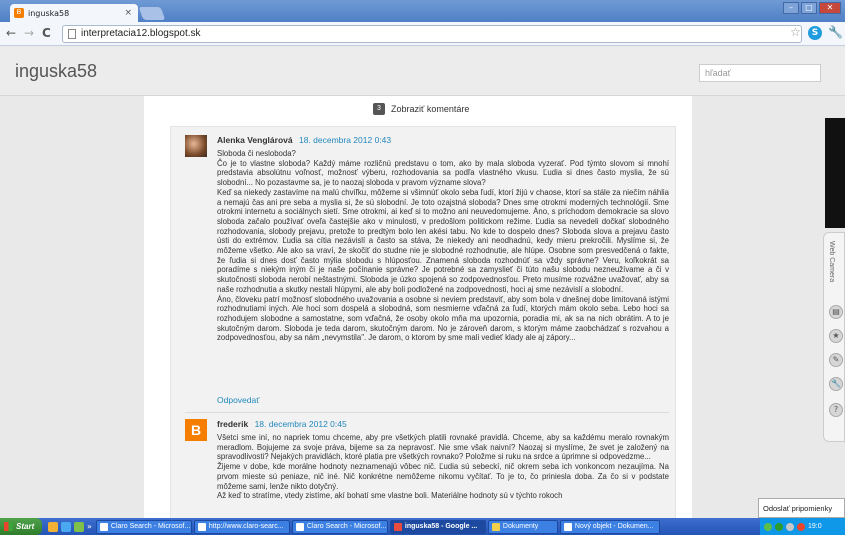  I want to click on forward-icon: →, so click(29, 33).